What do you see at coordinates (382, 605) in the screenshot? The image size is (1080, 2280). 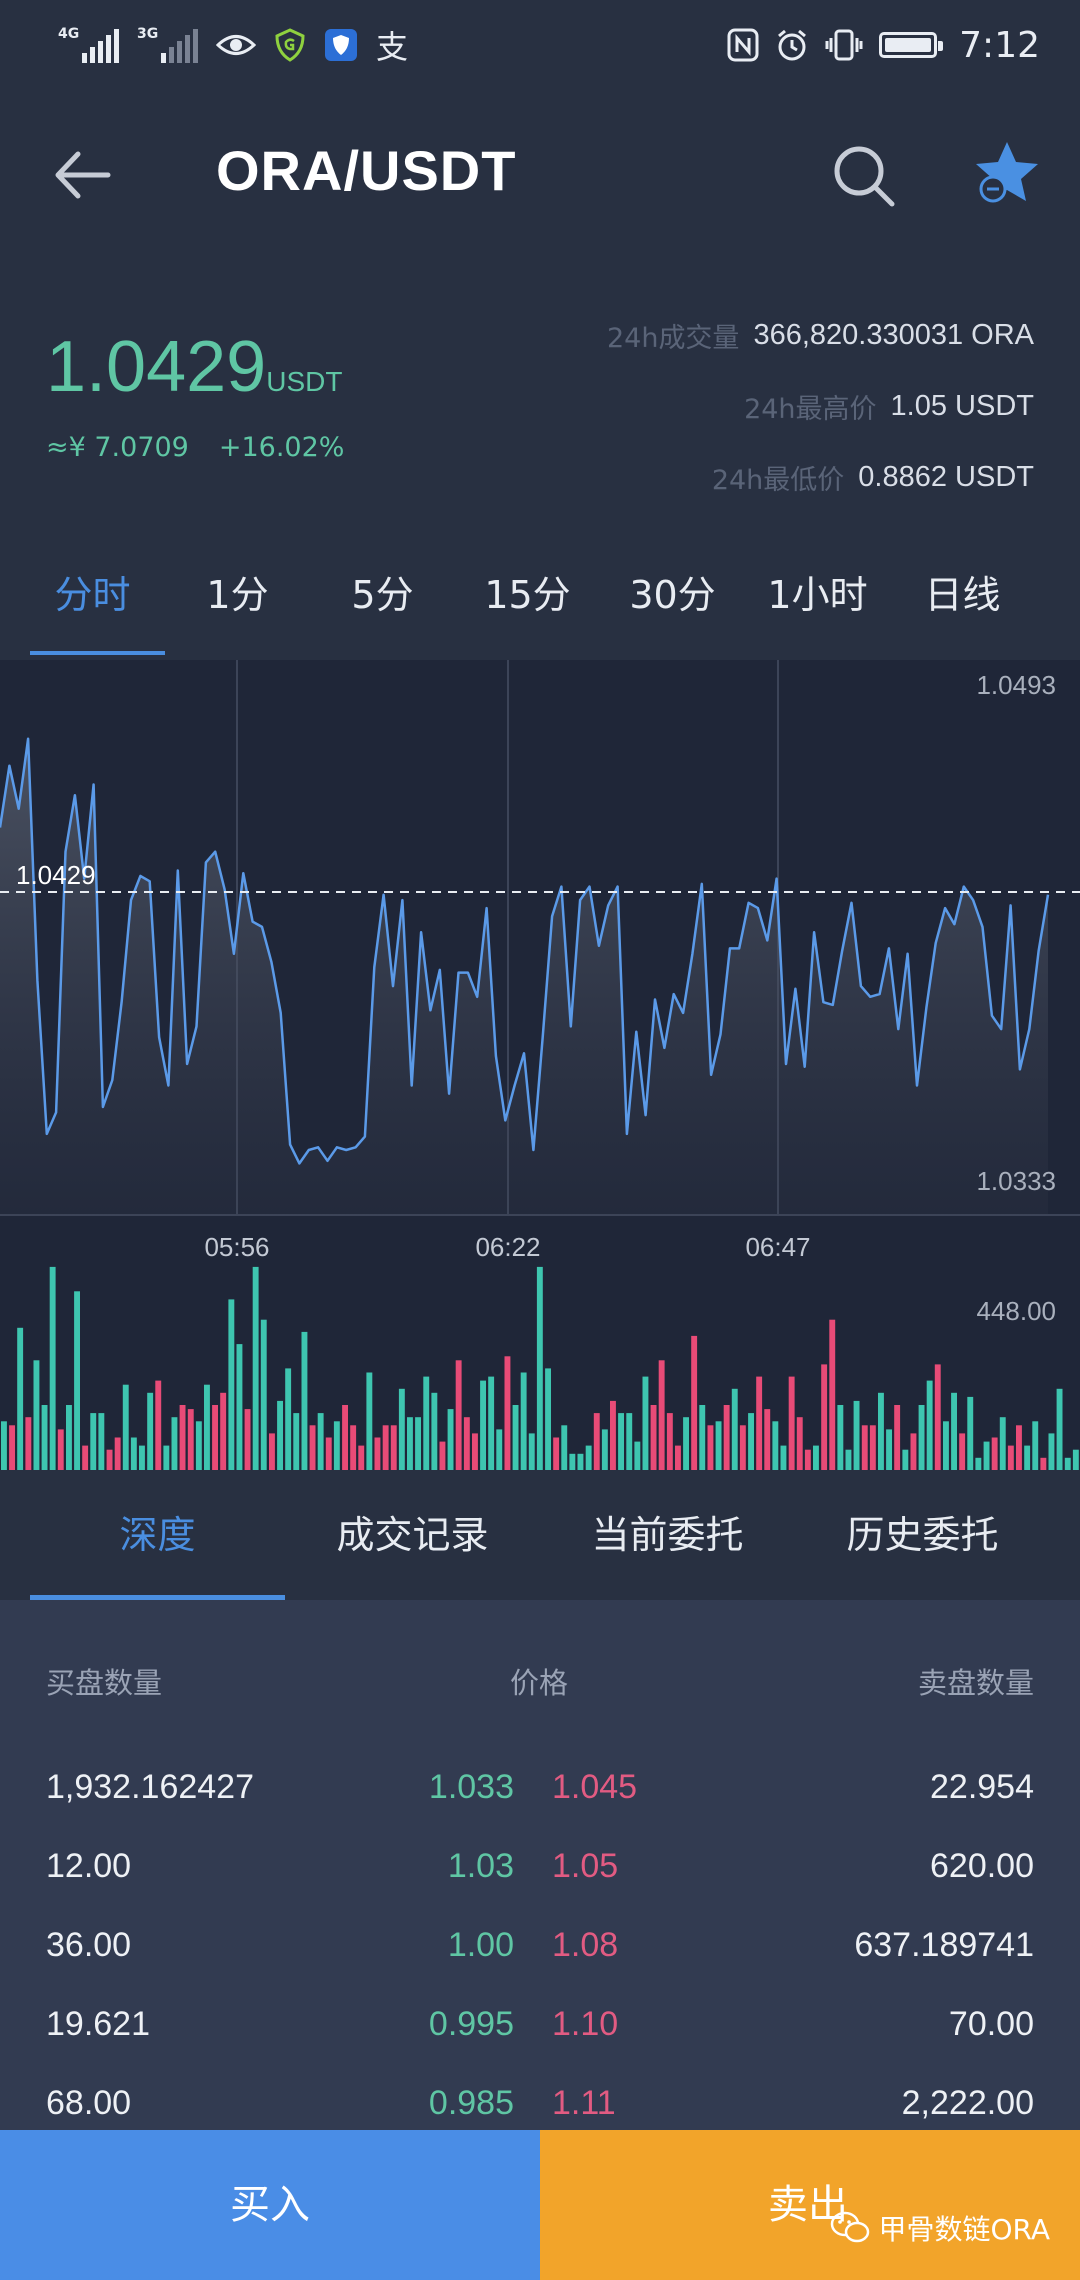 I see `tab-5min: 5分` at bounding box center [382, 605].